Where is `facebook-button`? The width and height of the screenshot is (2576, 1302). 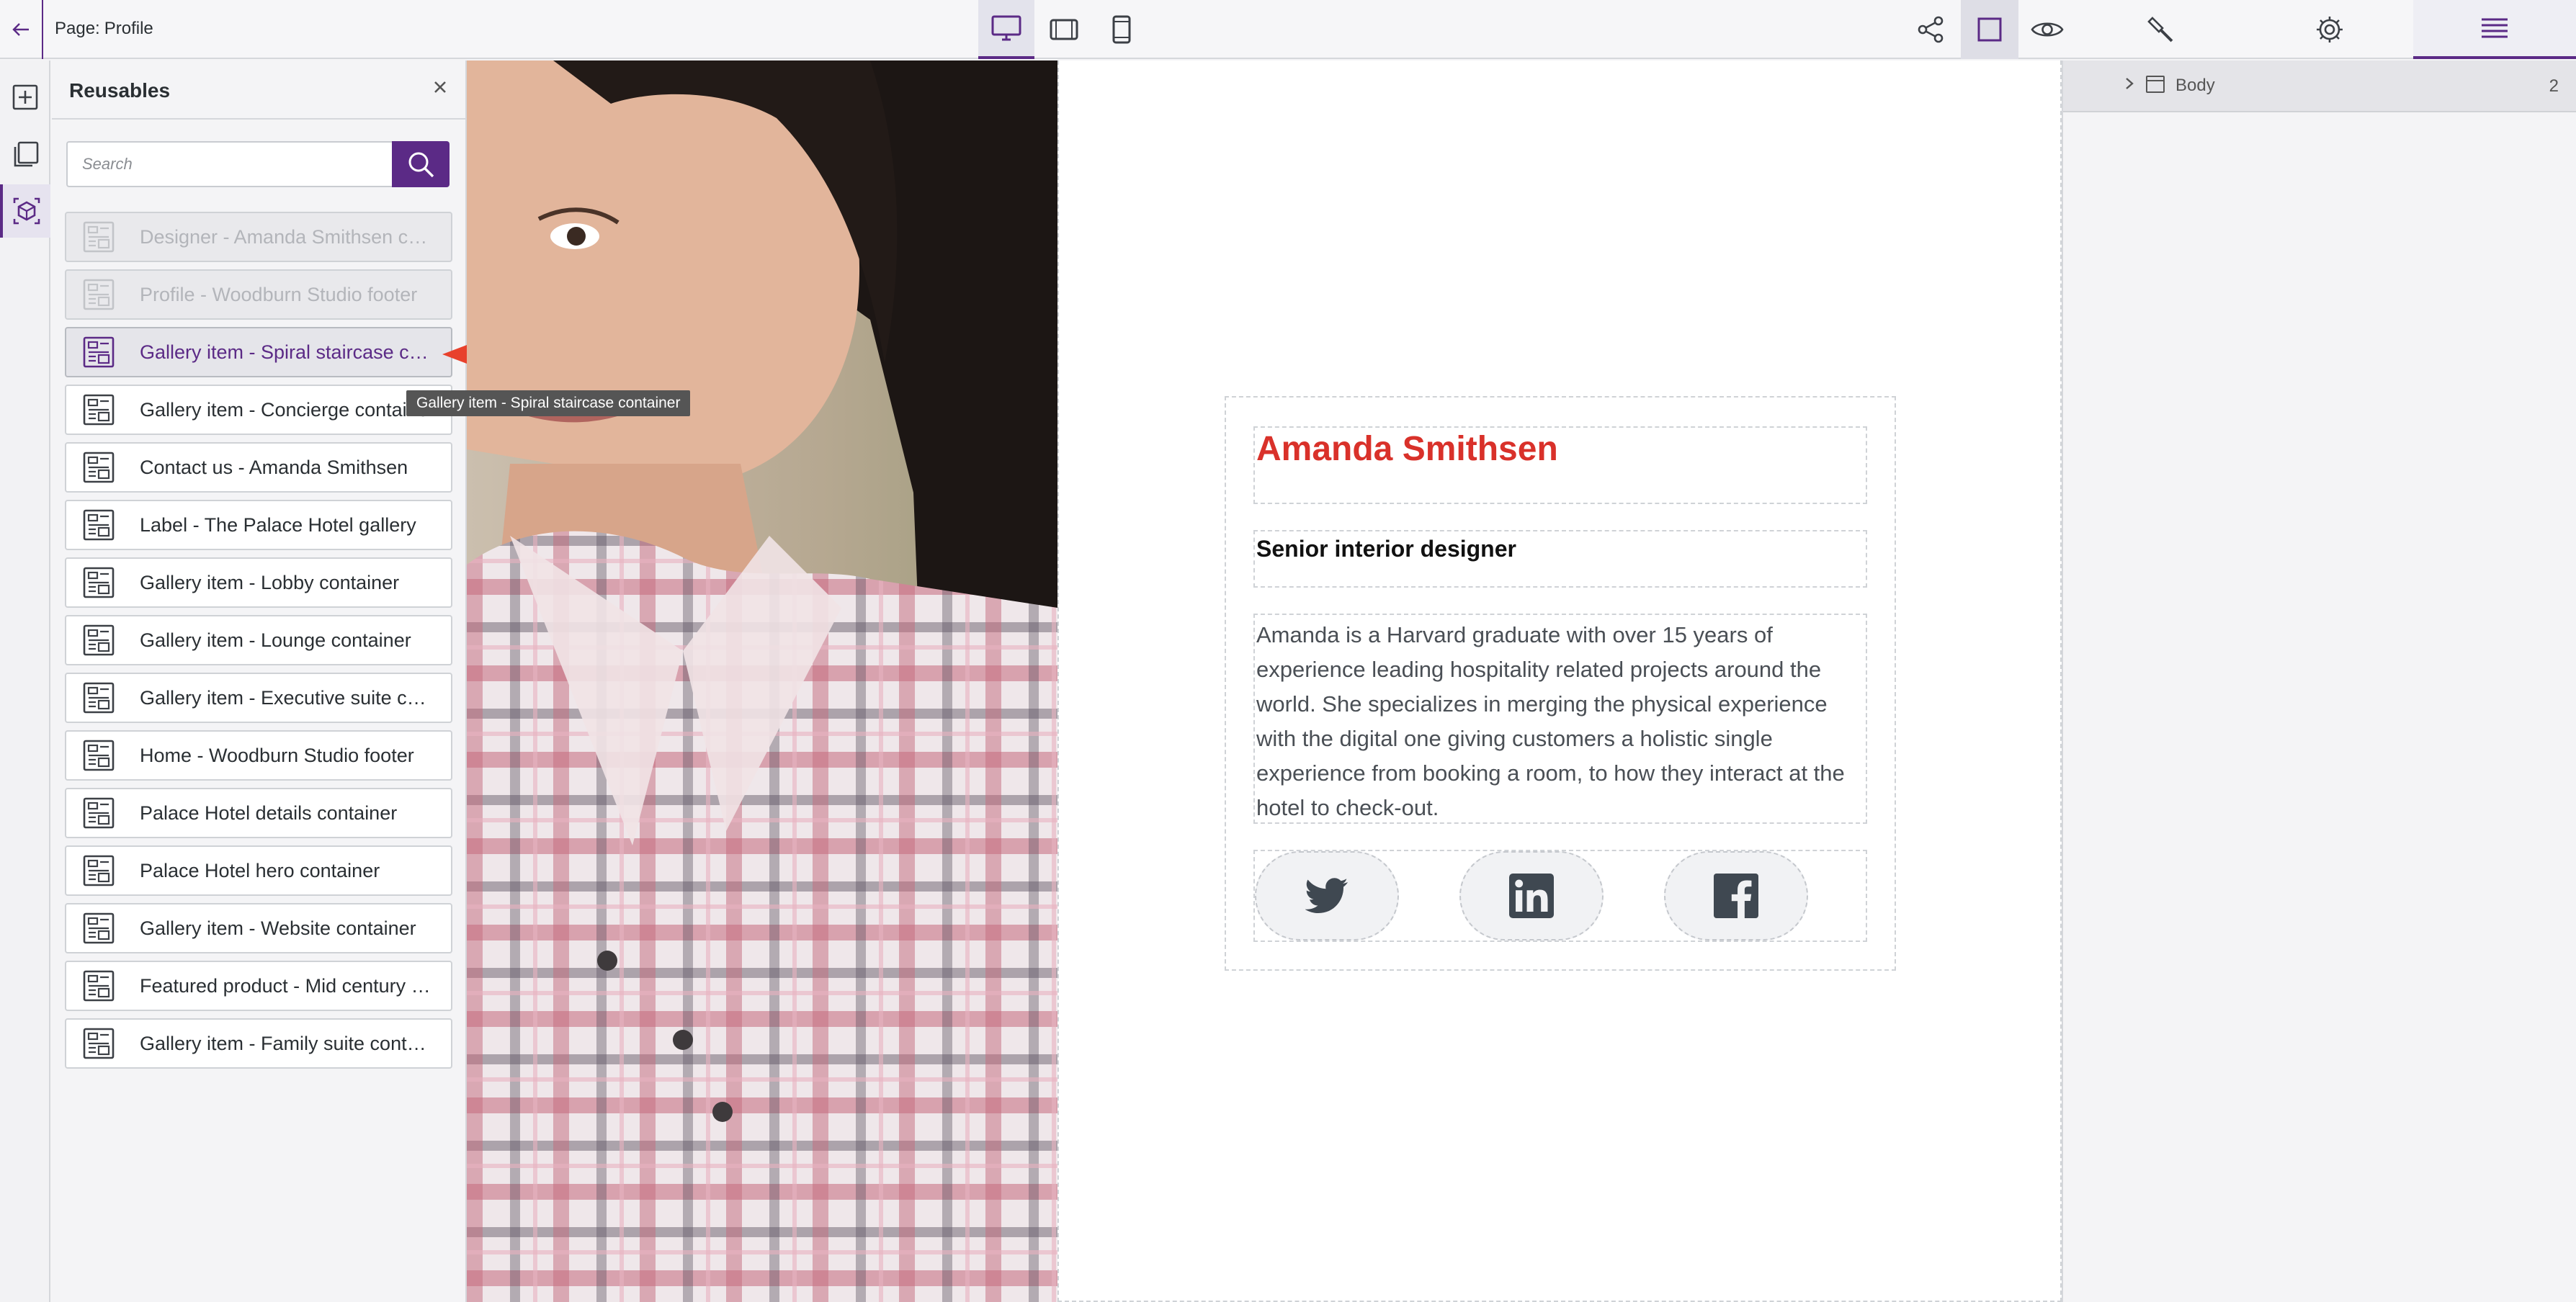
facebook-button is located at coordinates (1736, 895).